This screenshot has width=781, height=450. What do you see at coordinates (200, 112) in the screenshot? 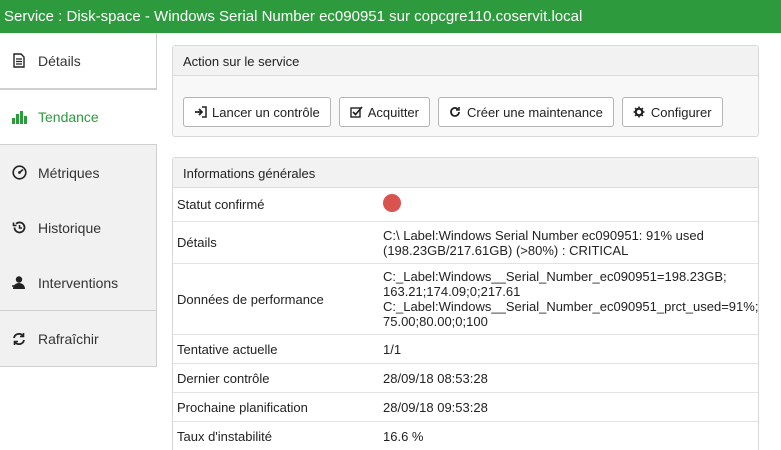
I see `sign-in-icon` at bounding box center [200, 112].